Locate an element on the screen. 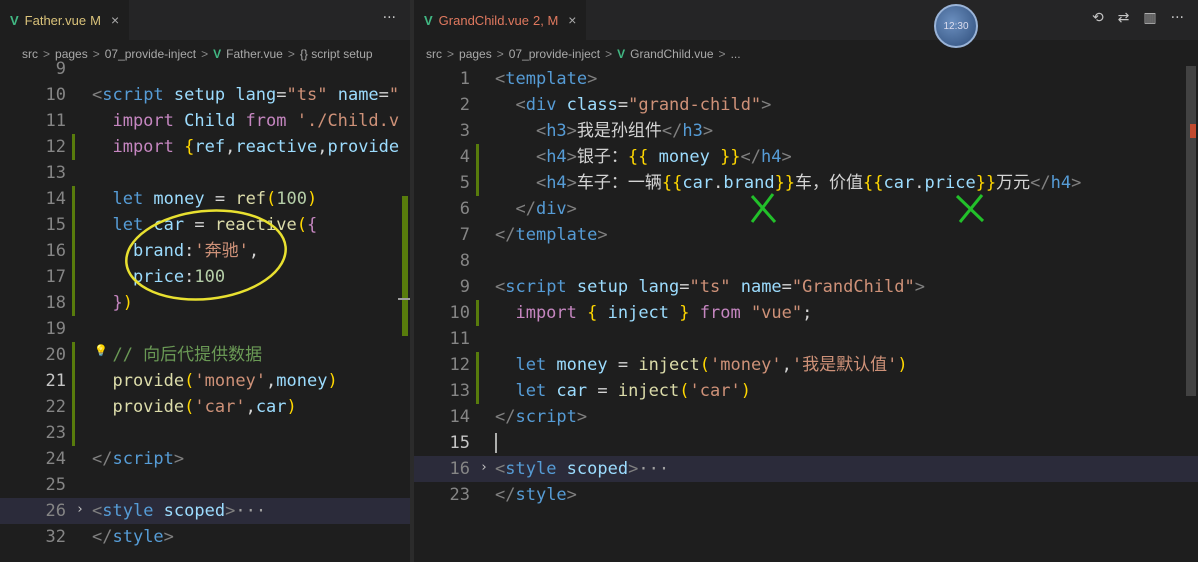  tab-father-vue: V Father.vue M × is located at coordinates (65, 20).